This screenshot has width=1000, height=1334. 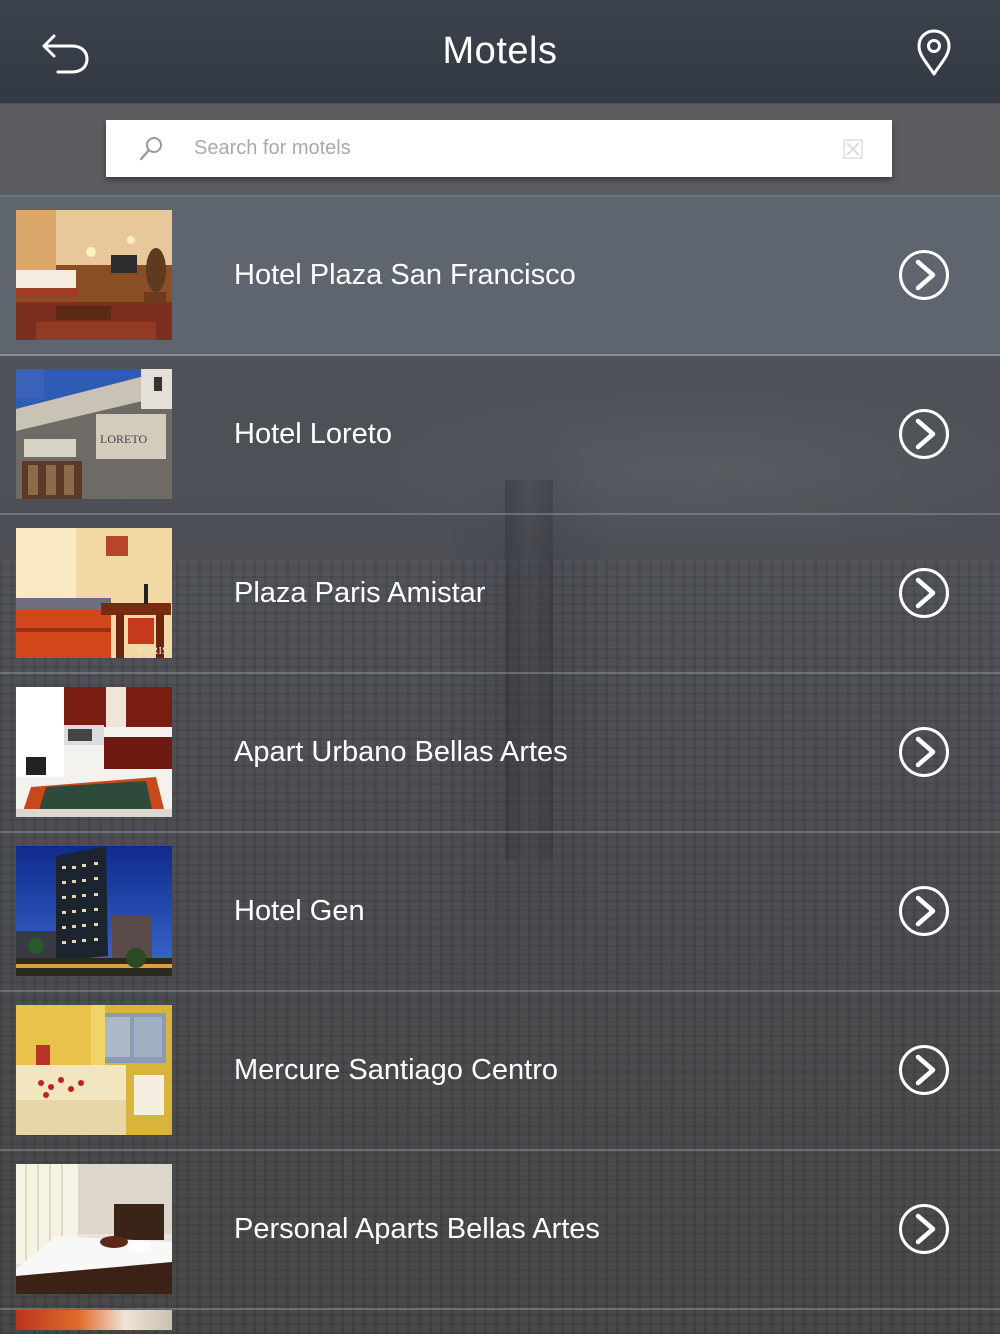 I want to click on clear-icon, so click(x=853, y=149).